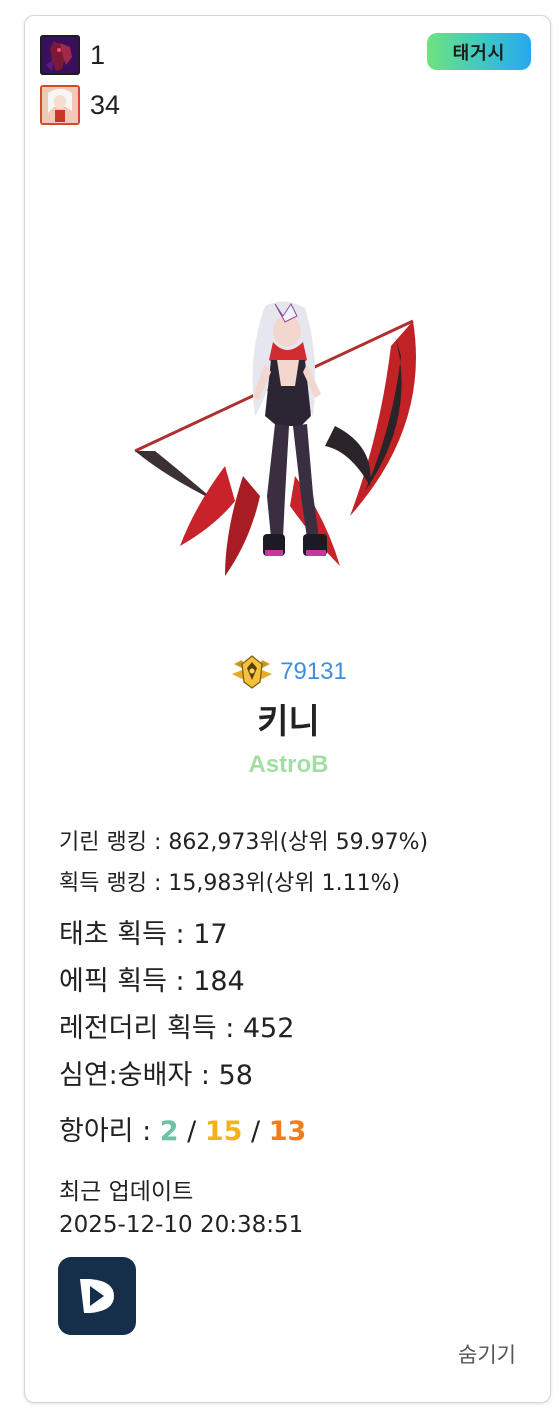 The width and height of the screenshot is (560, 1408). What do you see at coordinates (60, 55) in the screenshot?
I see `dark-avatar-icon` at bounding box center [60, 55].